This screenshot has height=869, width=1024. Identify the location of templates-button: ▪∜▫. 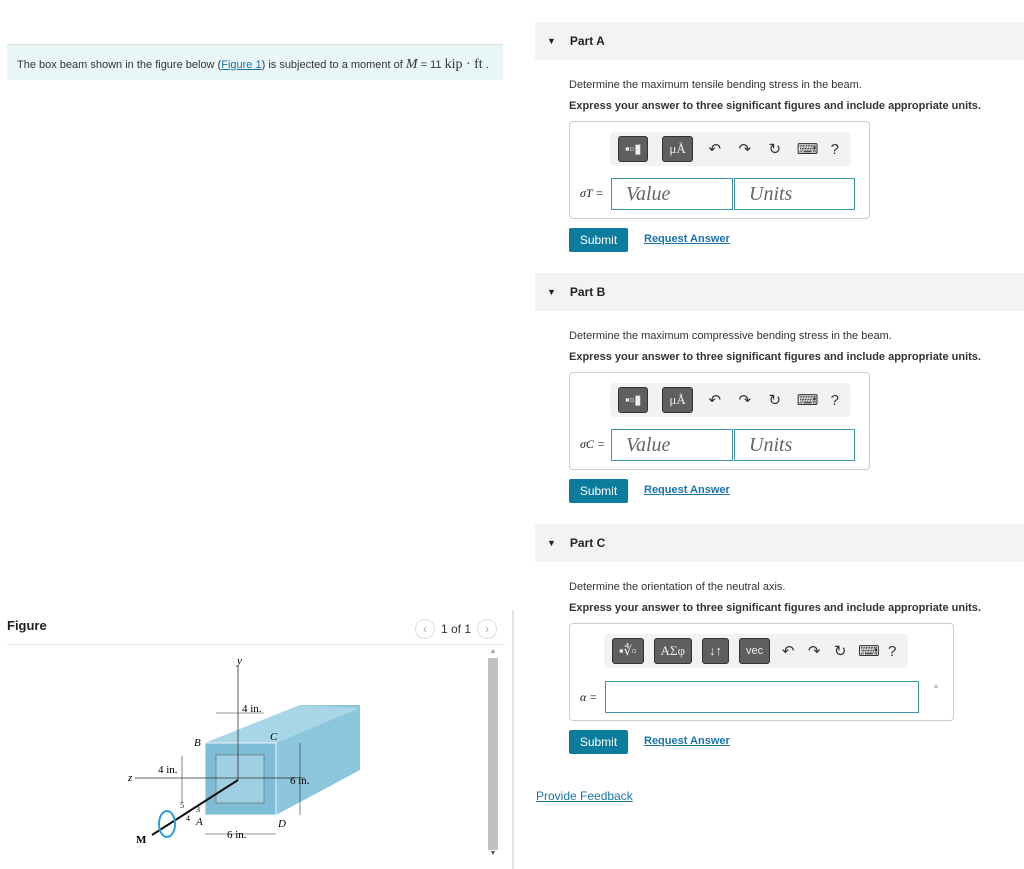
(628, 651).